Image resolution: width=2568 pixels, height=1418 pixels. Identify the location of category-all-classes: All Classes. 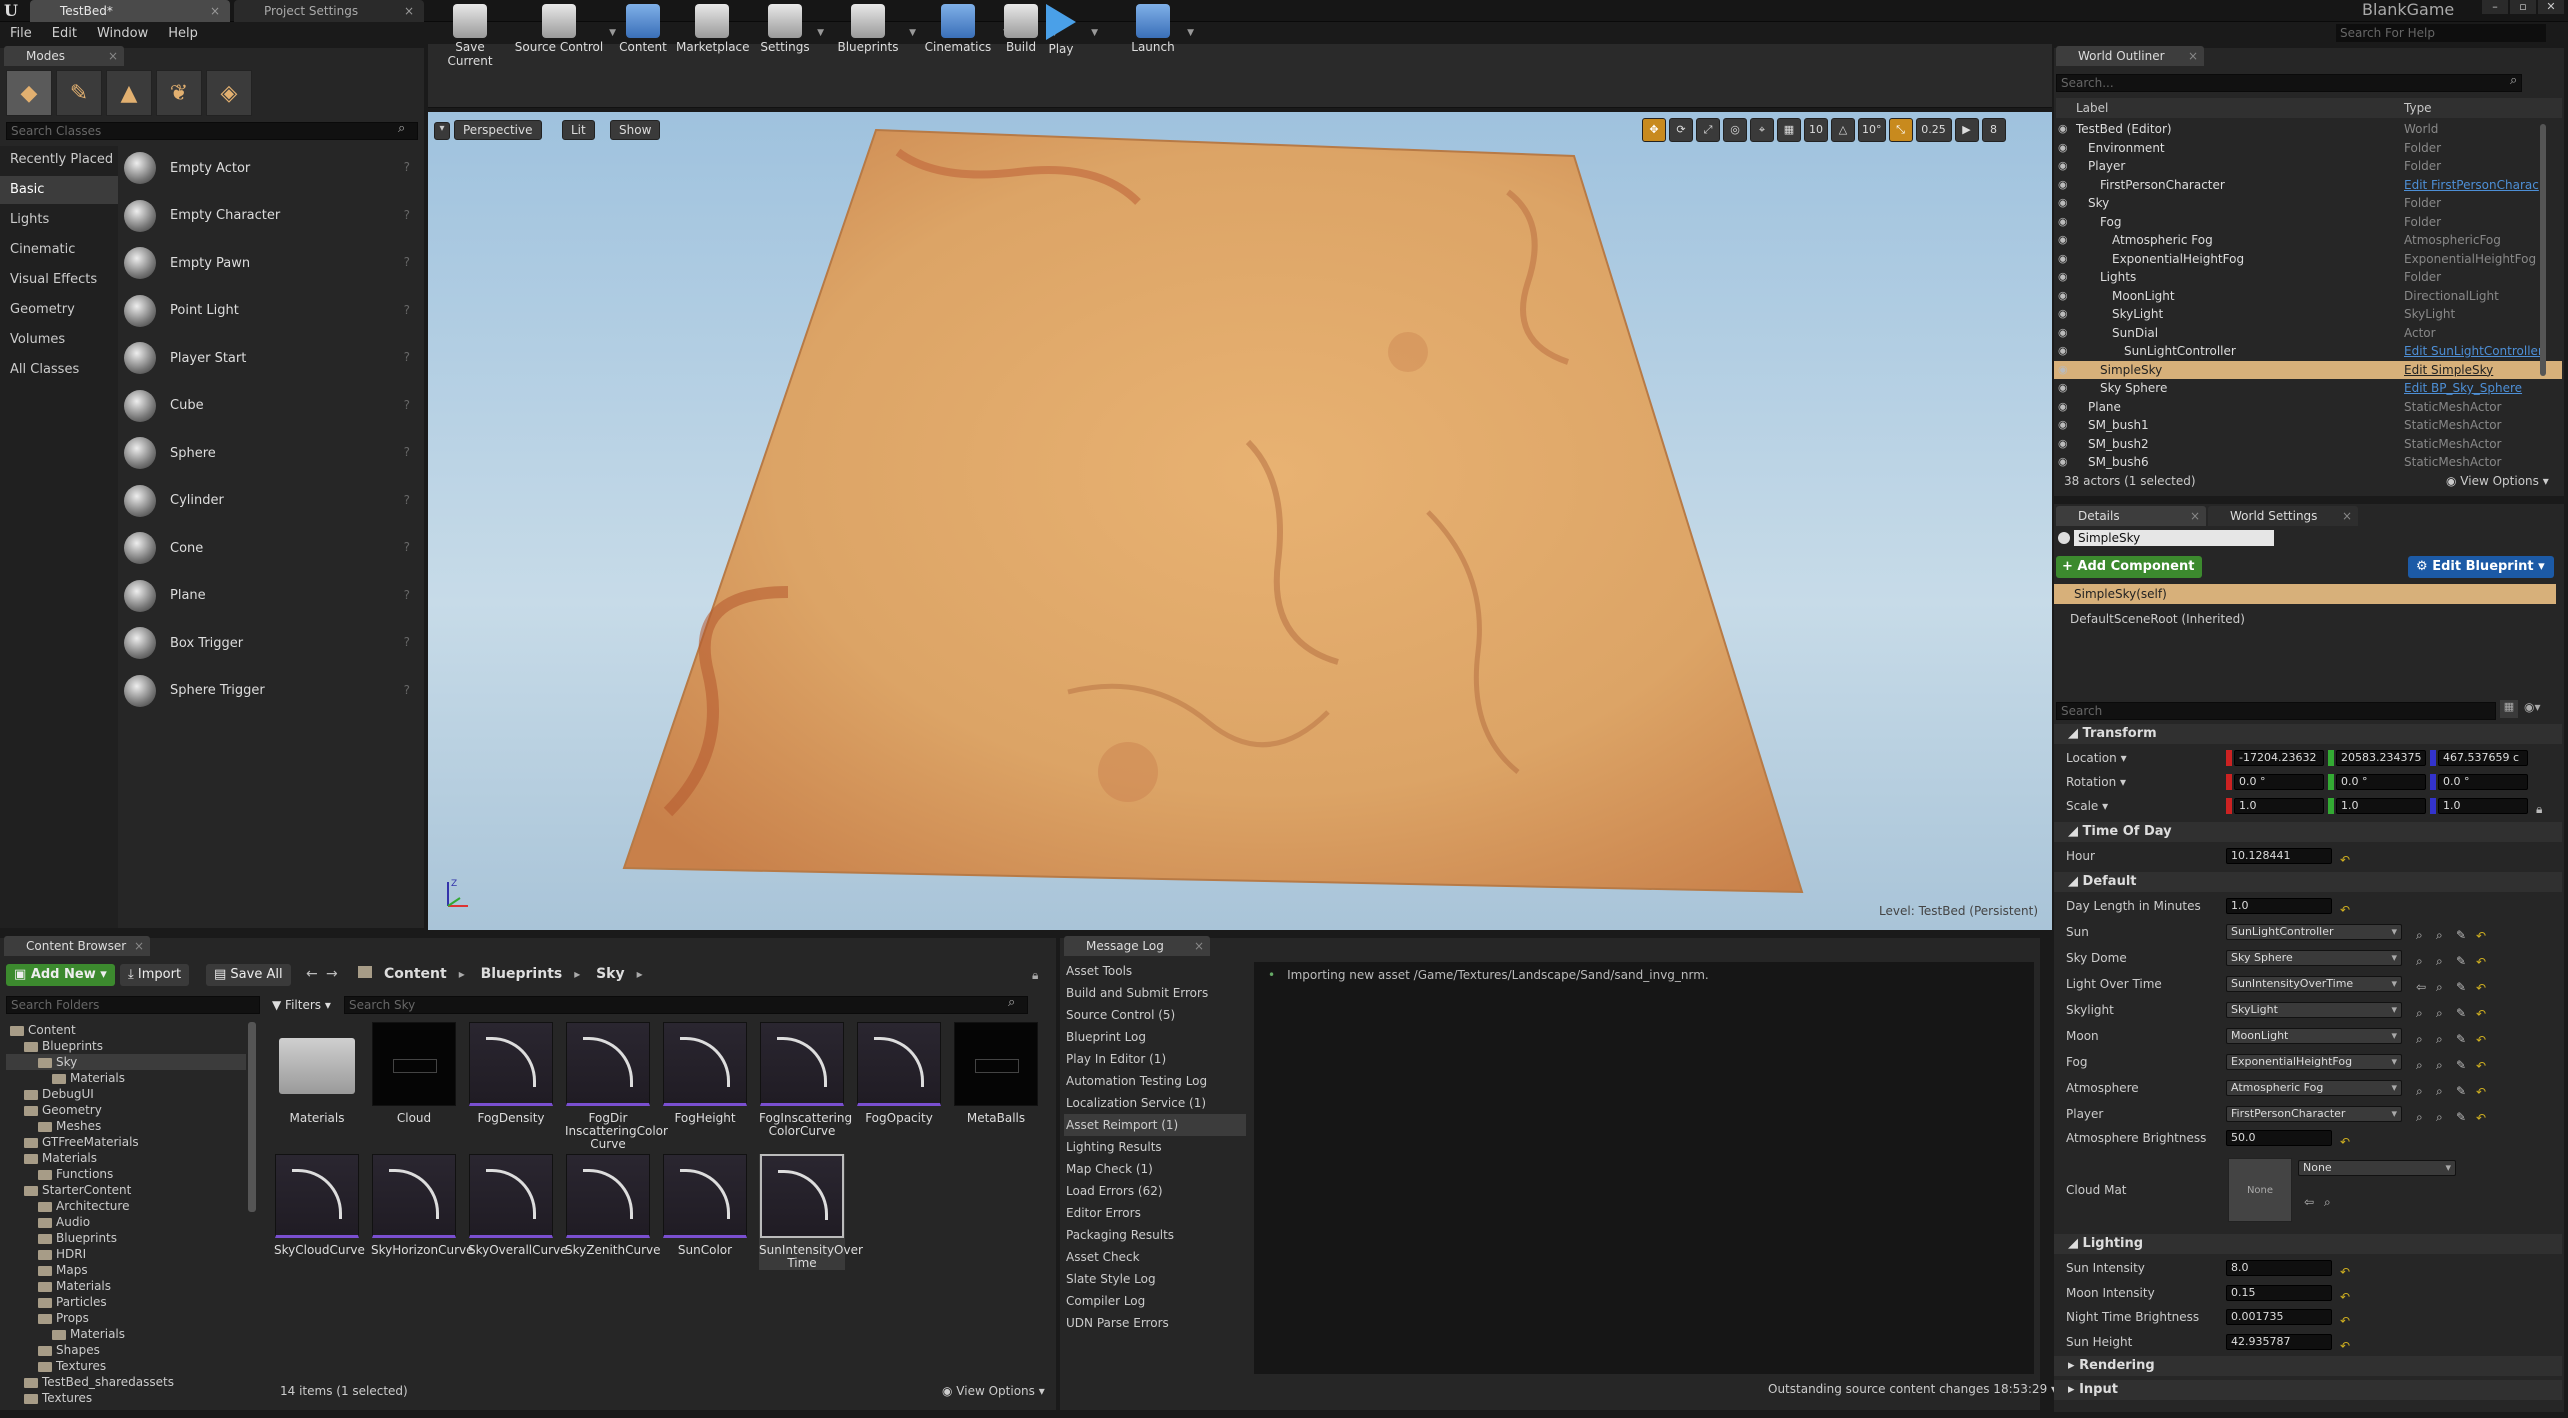
(59, 370).